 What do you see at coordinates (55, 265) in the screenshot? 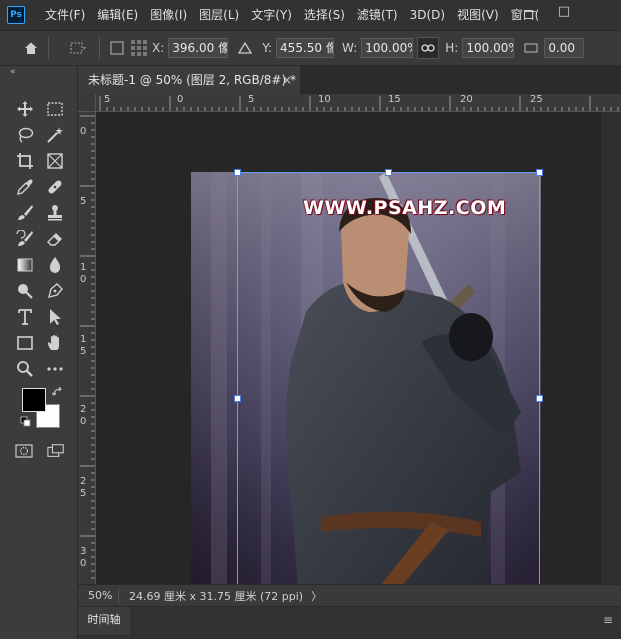
I see `blur-tool-icon` at bounding box center [55, 265].